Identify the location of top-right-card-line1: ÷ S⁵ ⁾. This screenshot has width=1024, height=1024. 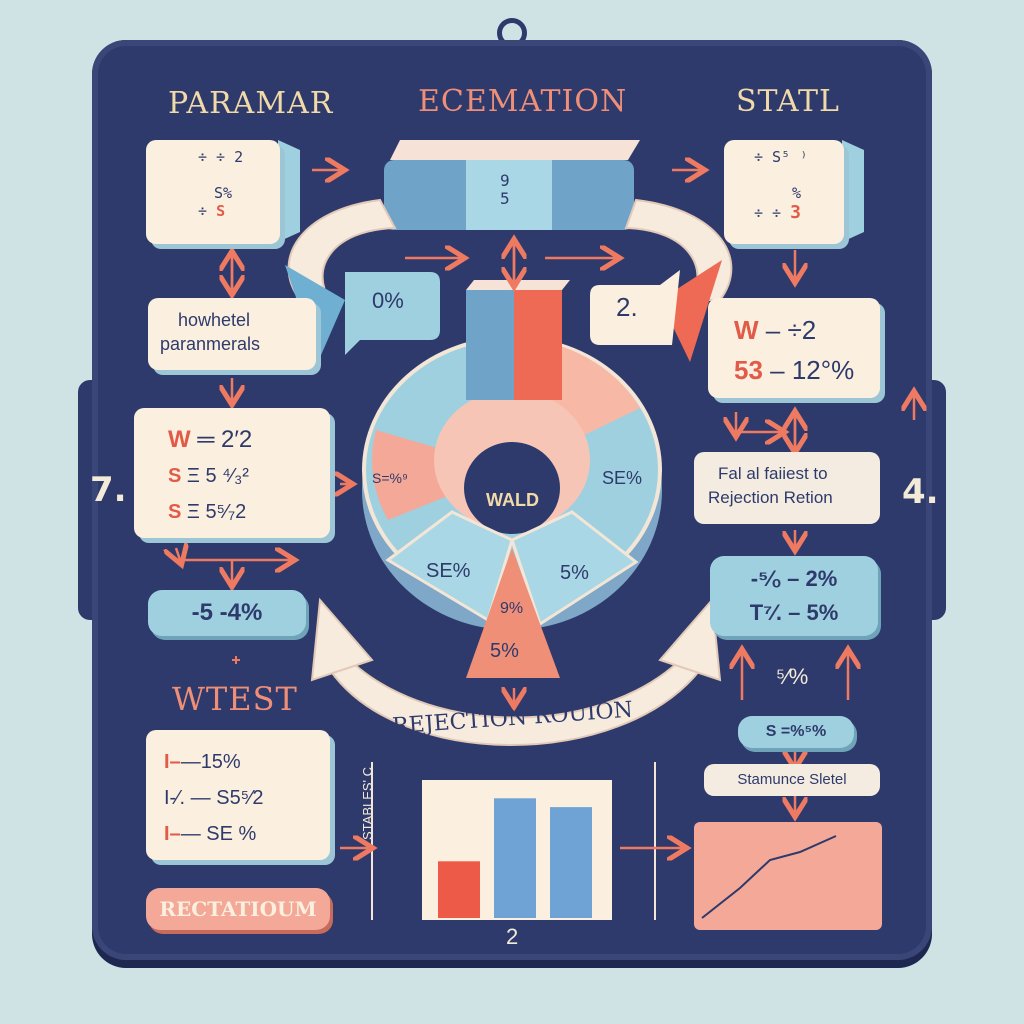
(781, 157).